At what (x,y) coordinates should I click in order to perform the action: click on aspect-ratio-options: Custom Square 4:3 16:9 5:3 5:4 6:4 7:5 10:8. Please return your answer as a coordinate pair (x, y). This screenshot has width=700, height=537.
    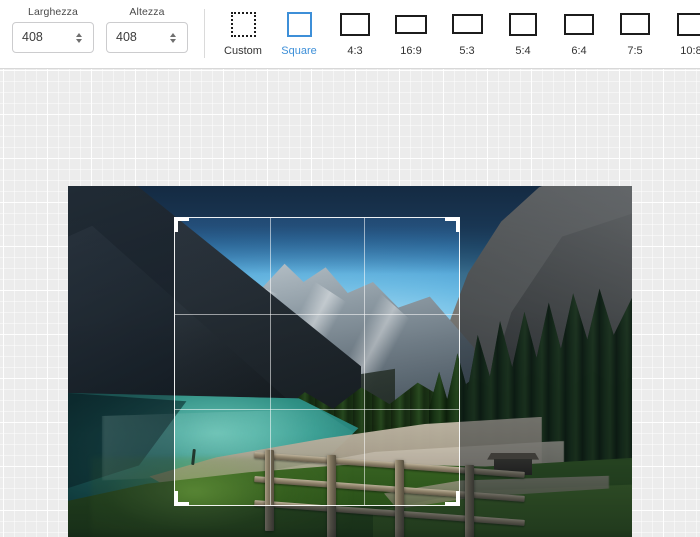
    Looking at the image, I should click on (457, 29).